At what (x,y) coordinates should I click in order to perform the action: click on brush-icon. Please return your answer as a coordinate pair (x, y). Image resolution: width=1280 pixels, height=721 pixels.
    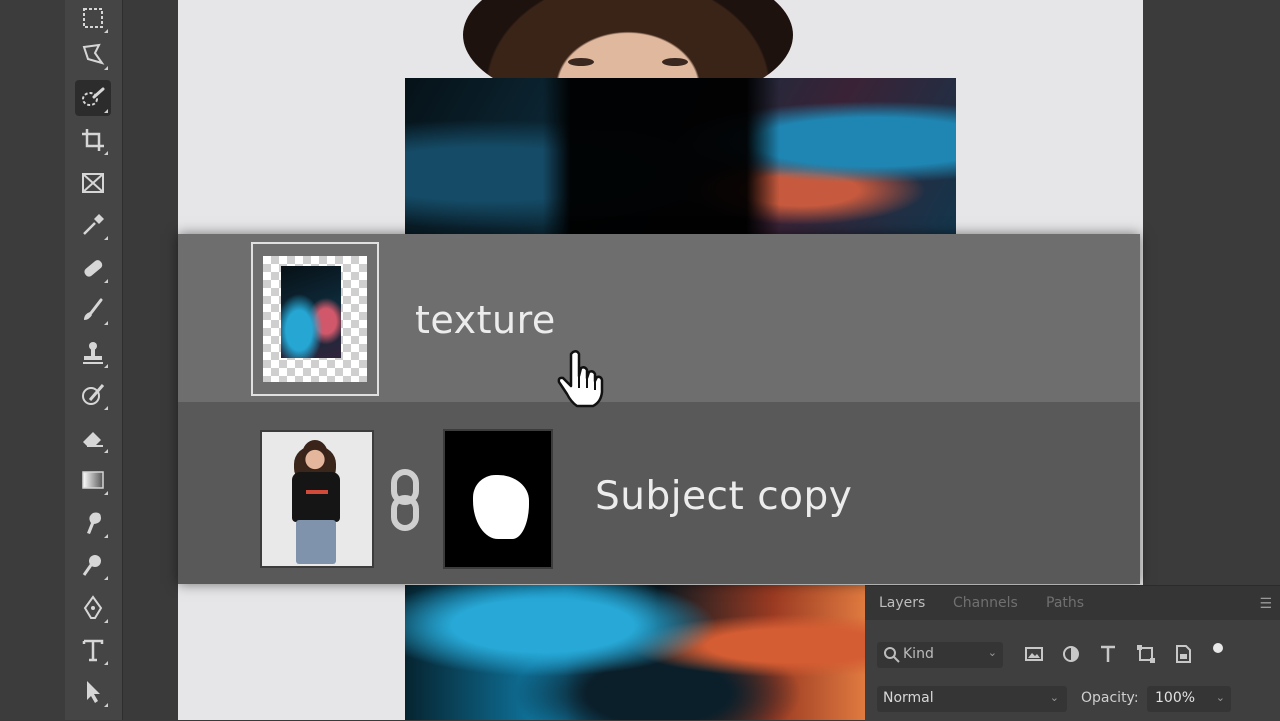
    Looking at the image, I should click on (93, 309).